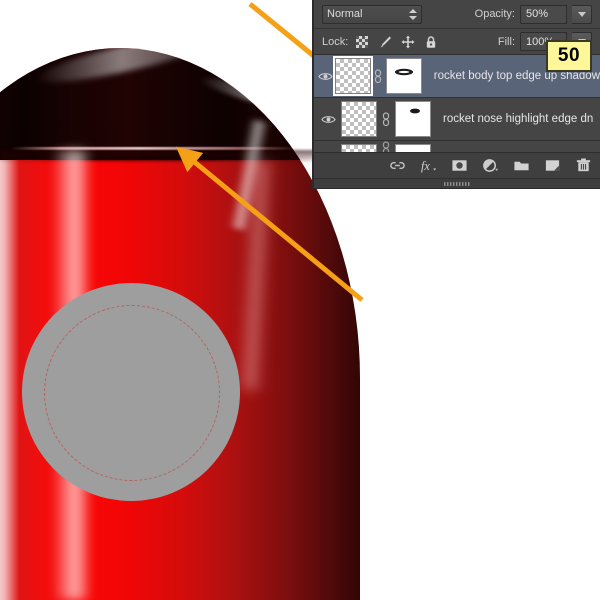  I want to click on lock-image-pixels-icon, so click(385, 42).